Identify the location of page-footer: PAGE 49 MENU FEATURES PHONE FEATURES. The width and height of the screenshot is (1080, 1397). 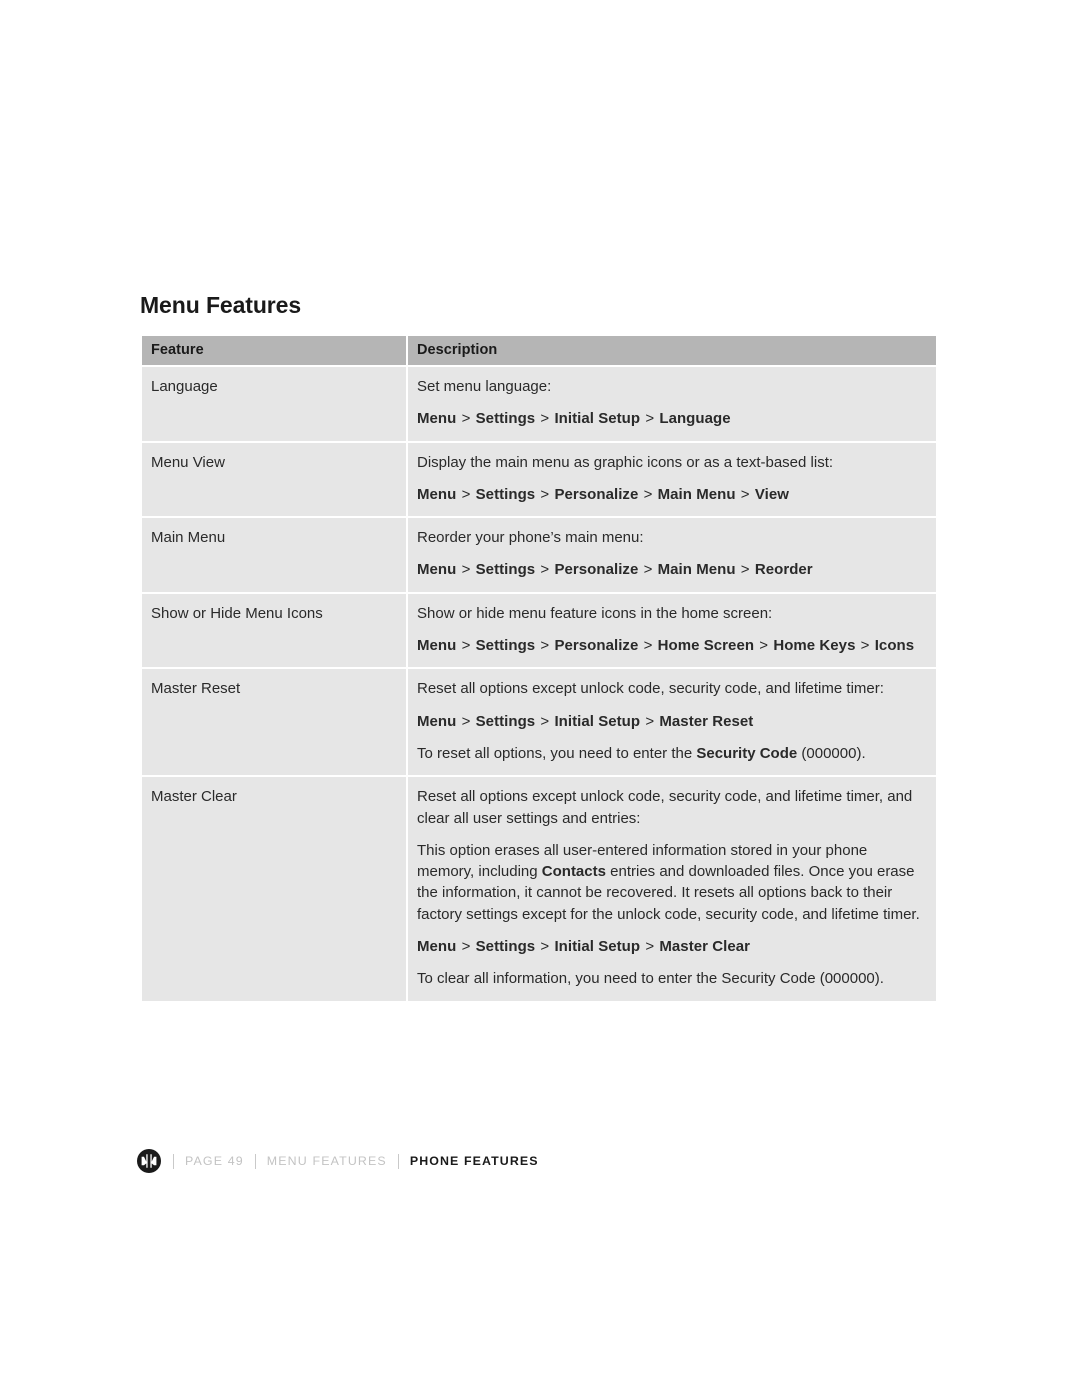
(337, 1161).